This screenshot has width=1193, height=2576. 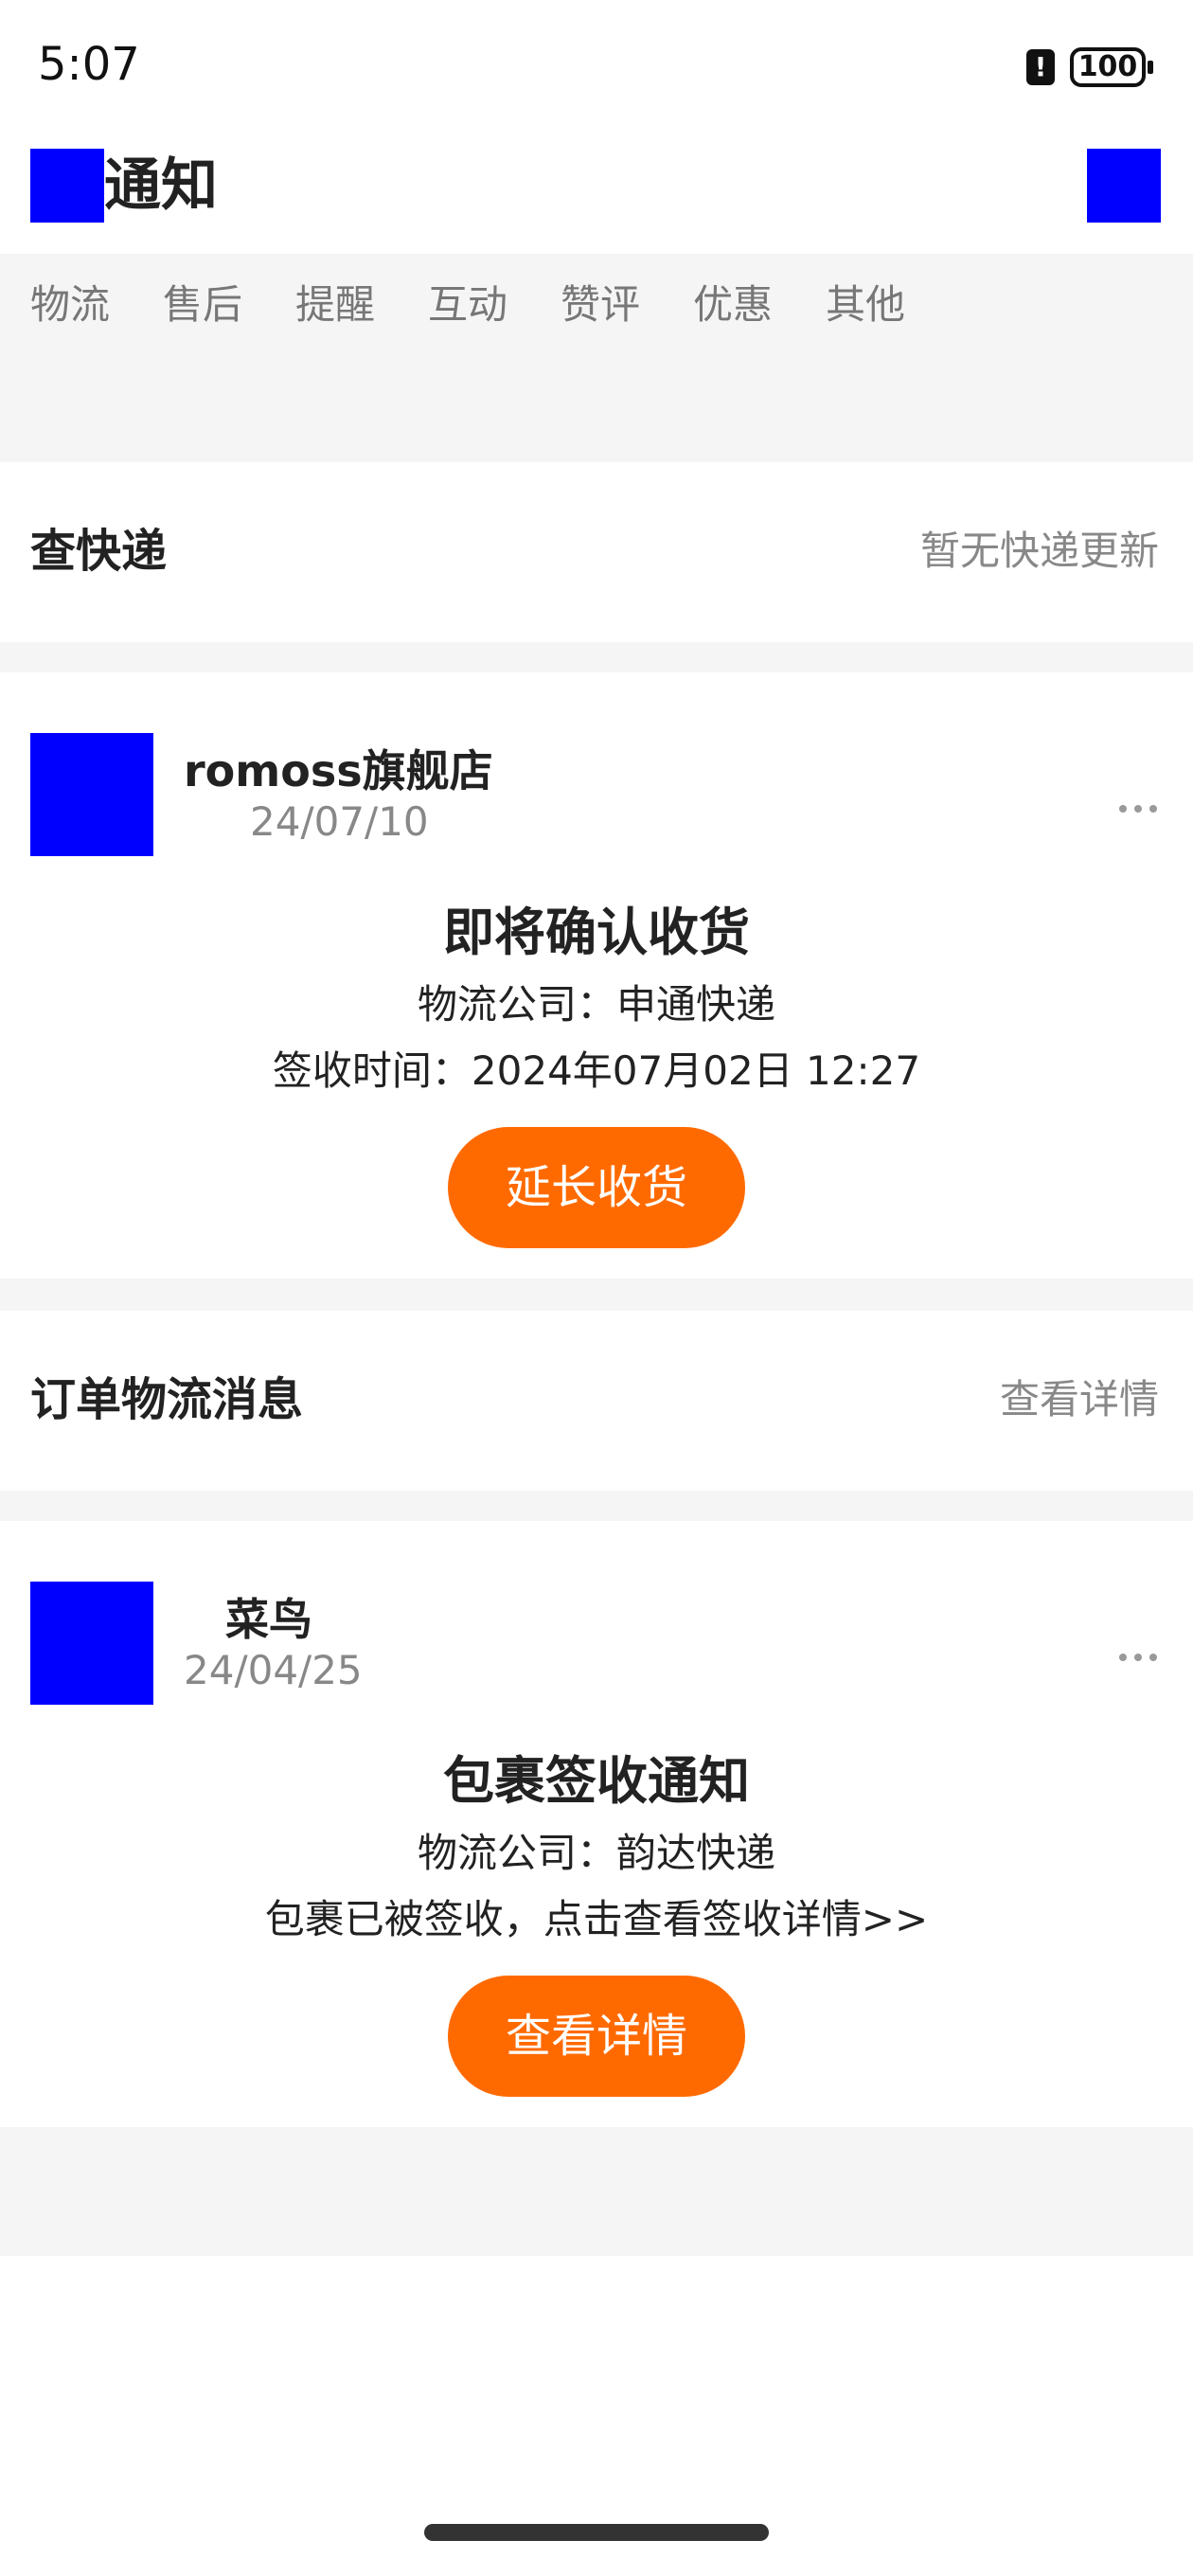 I want to click on page-title: 通知, so click(x=161, y=185).